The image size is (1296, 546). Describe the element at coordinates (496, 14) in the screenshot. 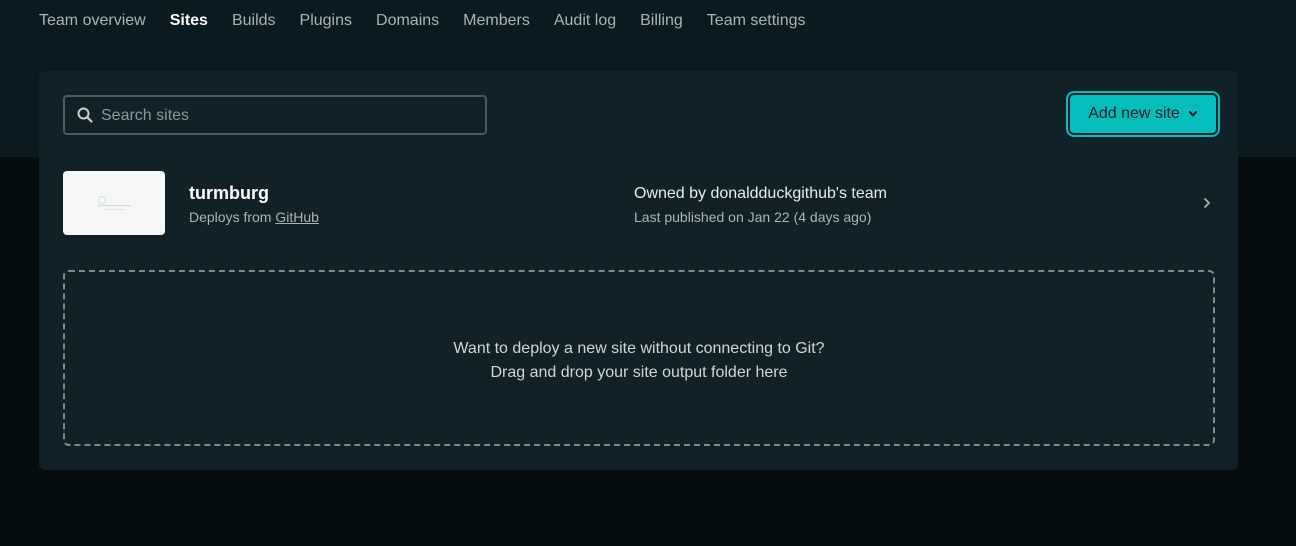

I see `nav-item-members: Members` at that location.